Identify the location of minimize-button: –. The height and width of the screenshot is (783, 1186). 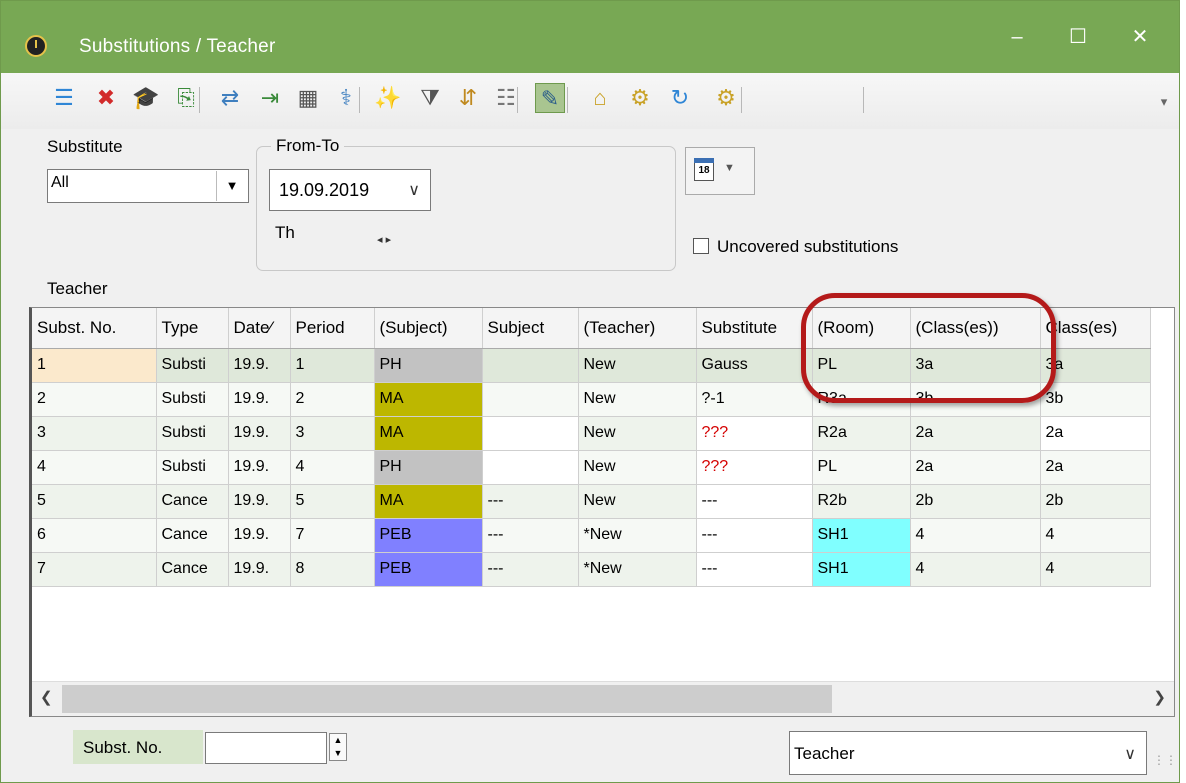
(1017, 37).